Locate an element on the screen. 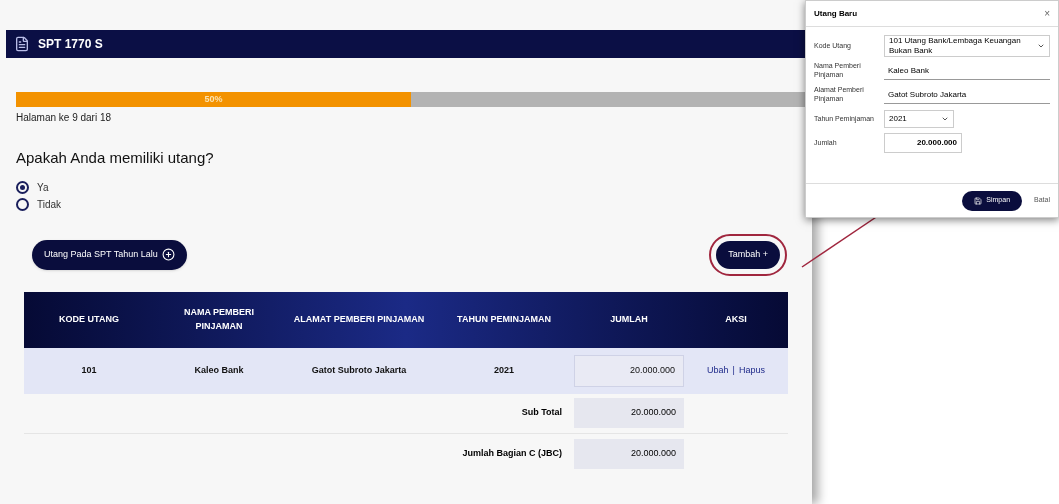 Image resolution: width=1059 pixels, height=504 pixels. radio-label: Ya is located at coordinates (43, 187).